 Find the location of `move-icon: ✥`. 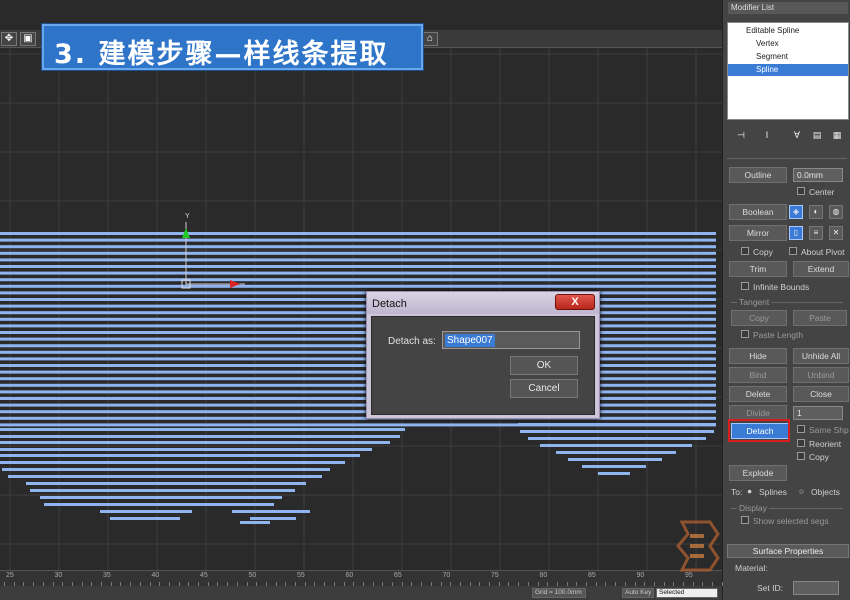

move-icon: ✥ is located at coordinates (9, 39).